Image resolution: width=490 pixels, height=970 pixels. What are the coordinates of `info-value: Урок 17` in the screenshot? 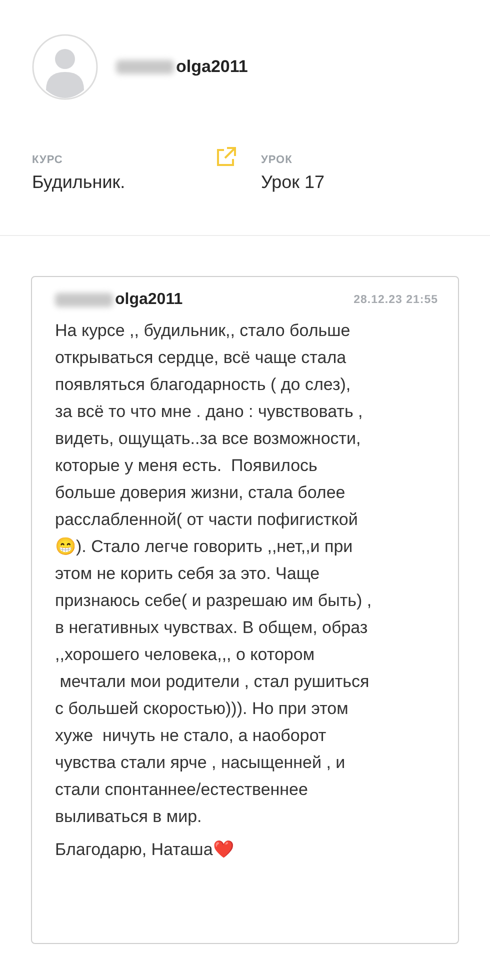 It's located at (293, 182).